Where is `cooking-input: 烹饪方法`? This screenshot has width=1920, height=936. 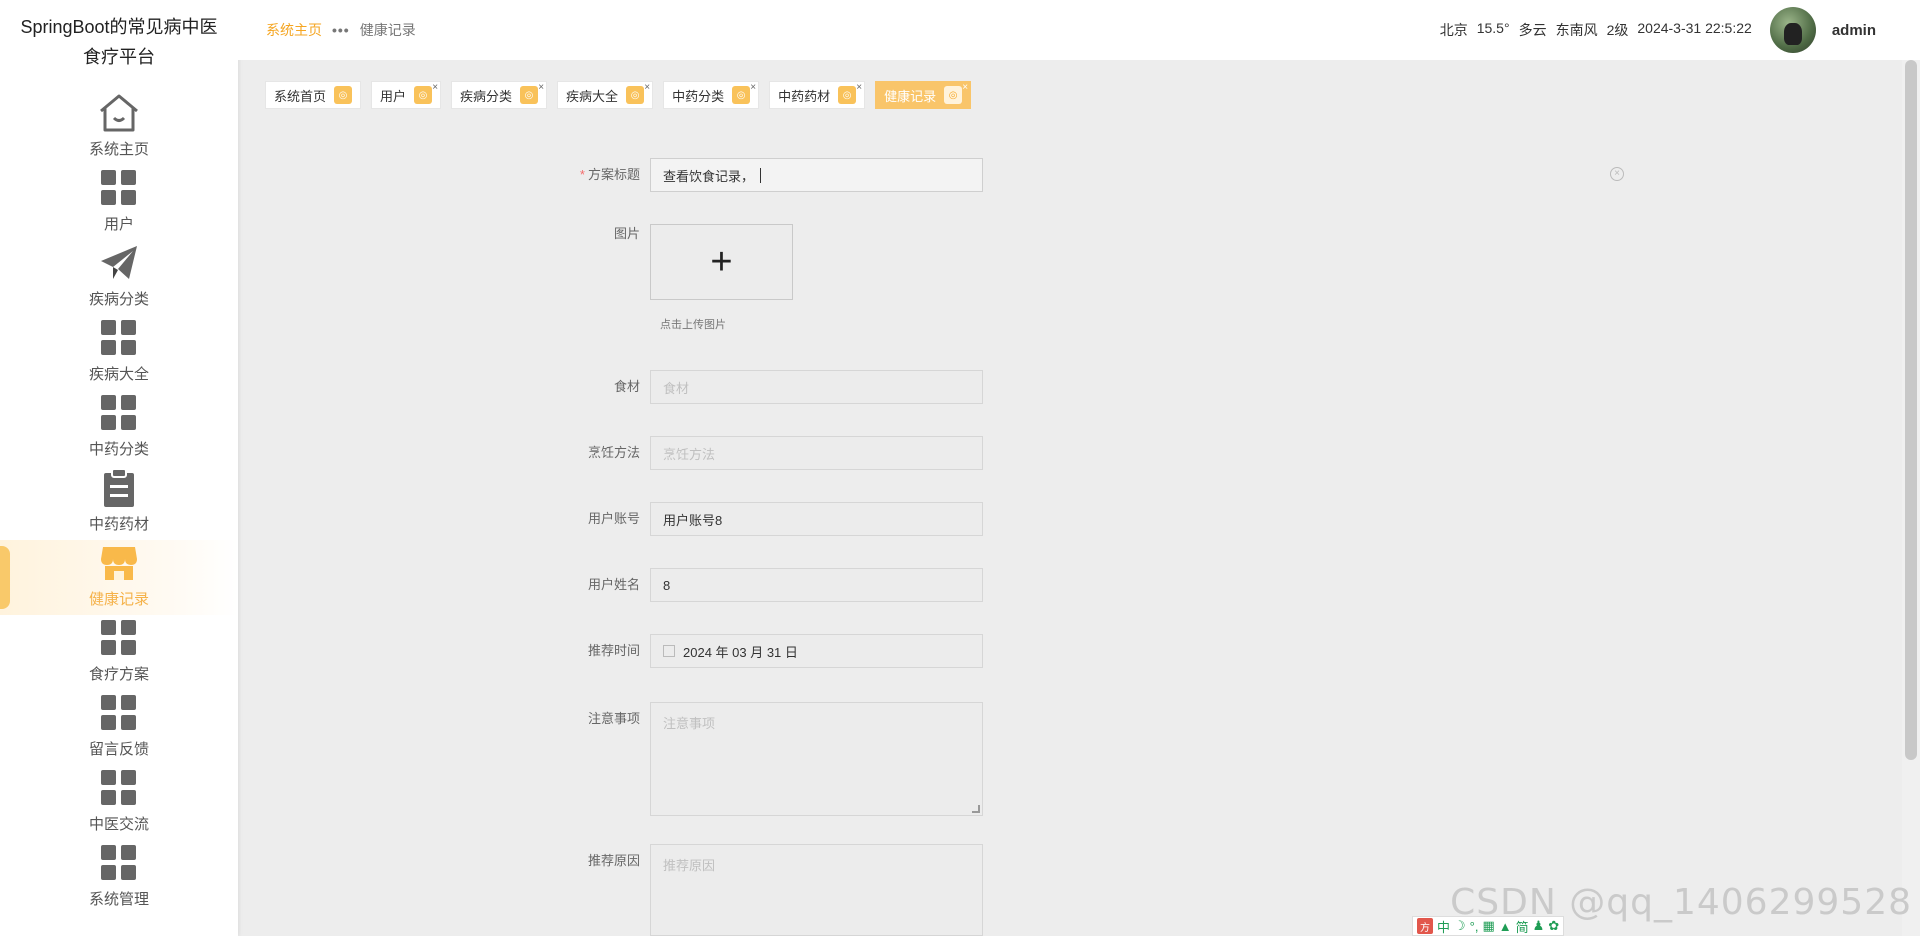
cooking-input: 烹饪方法 is located at coordinates (816, 453).